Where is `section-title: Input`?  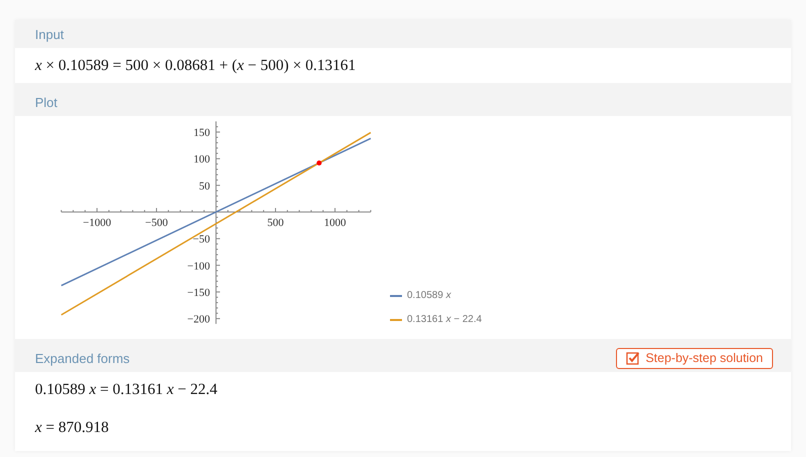
section-title: Input is located at coordinates (49, 34).